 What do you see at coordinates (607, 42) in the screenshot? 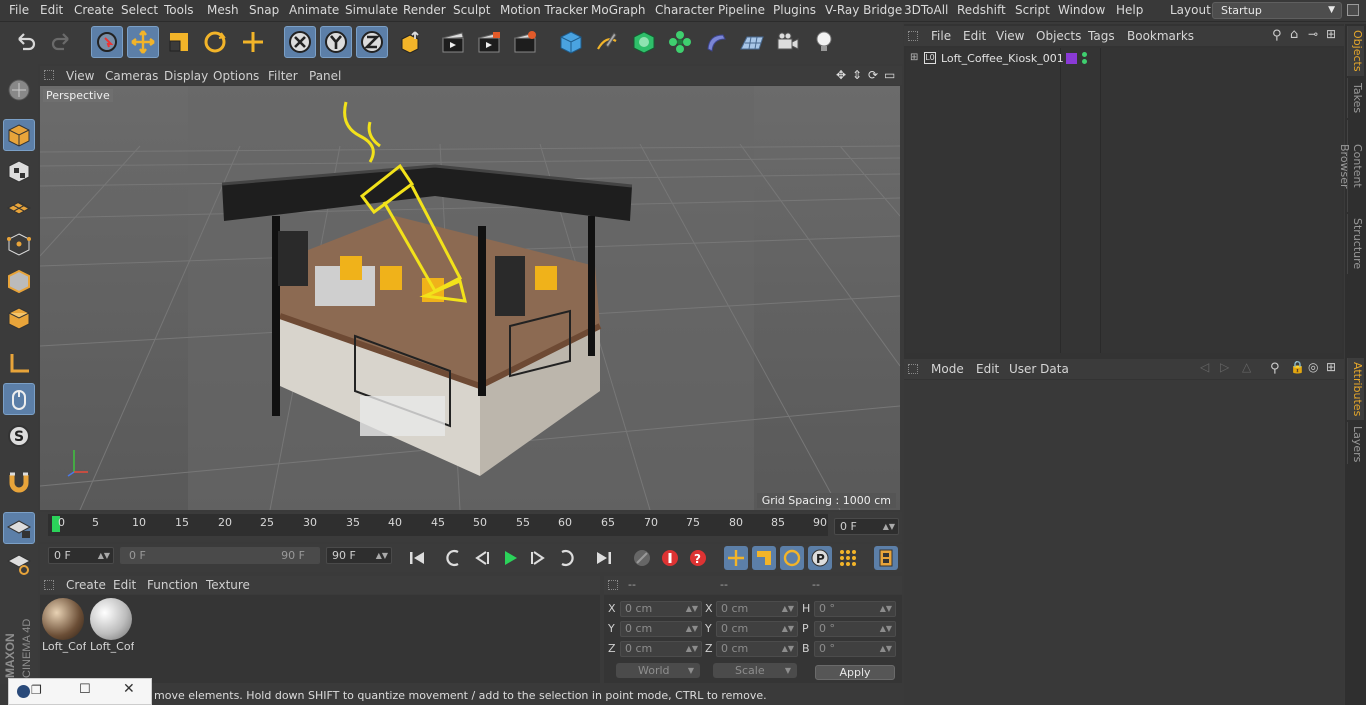
I see `pen-spline-button` at bounding box center [607, 42].